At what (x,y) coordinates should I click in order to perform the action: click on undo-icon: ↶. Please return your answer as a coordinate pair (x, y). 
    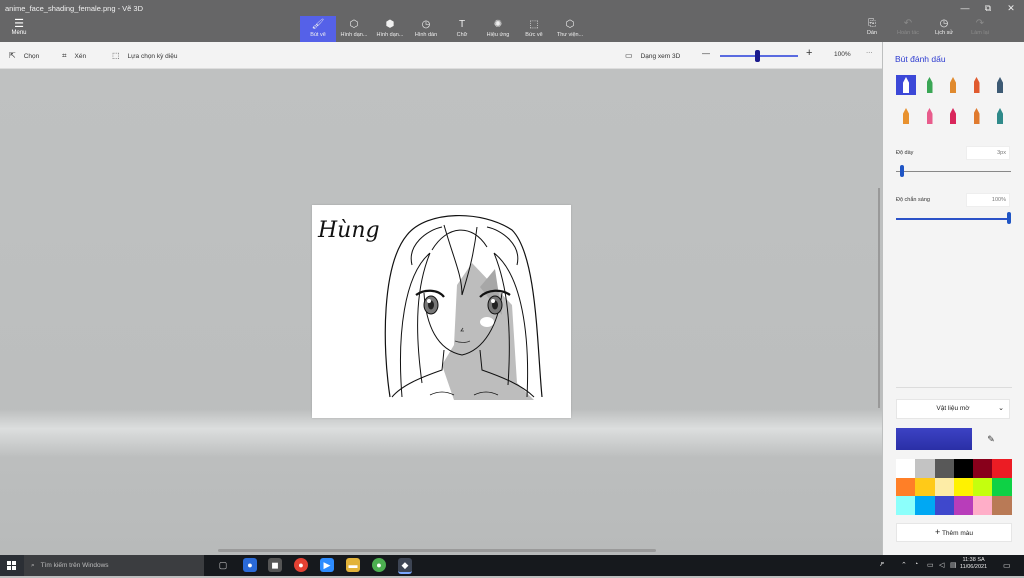
    Looking at the image, I should click on (908, 23).